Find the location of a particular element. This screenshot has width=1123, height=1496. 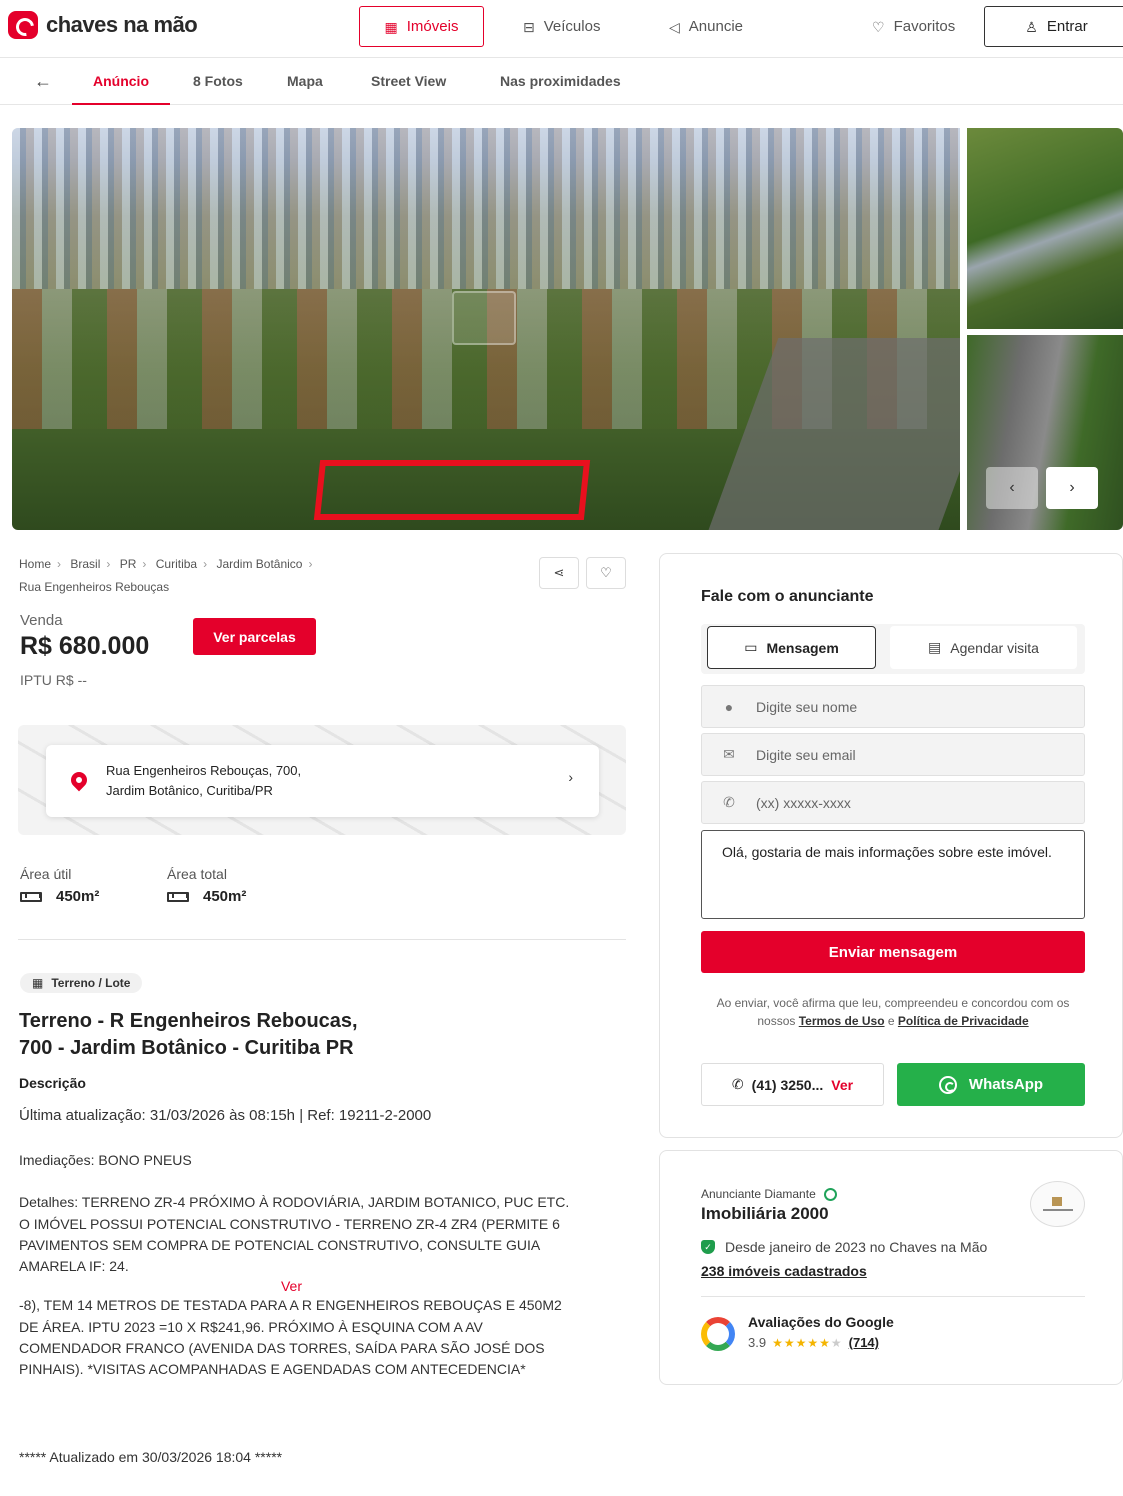

email-input is located at coordinates (911, 754).